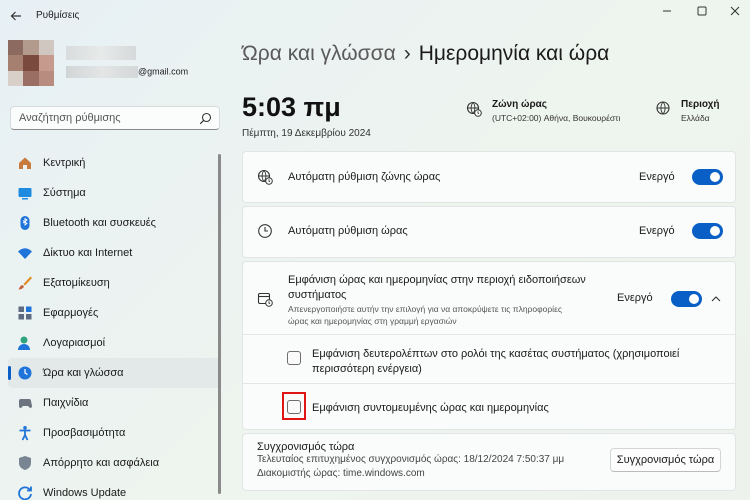 The image size is (750, 500). I want to click on auto-time-state: Ενεργό, so click(657, 231).